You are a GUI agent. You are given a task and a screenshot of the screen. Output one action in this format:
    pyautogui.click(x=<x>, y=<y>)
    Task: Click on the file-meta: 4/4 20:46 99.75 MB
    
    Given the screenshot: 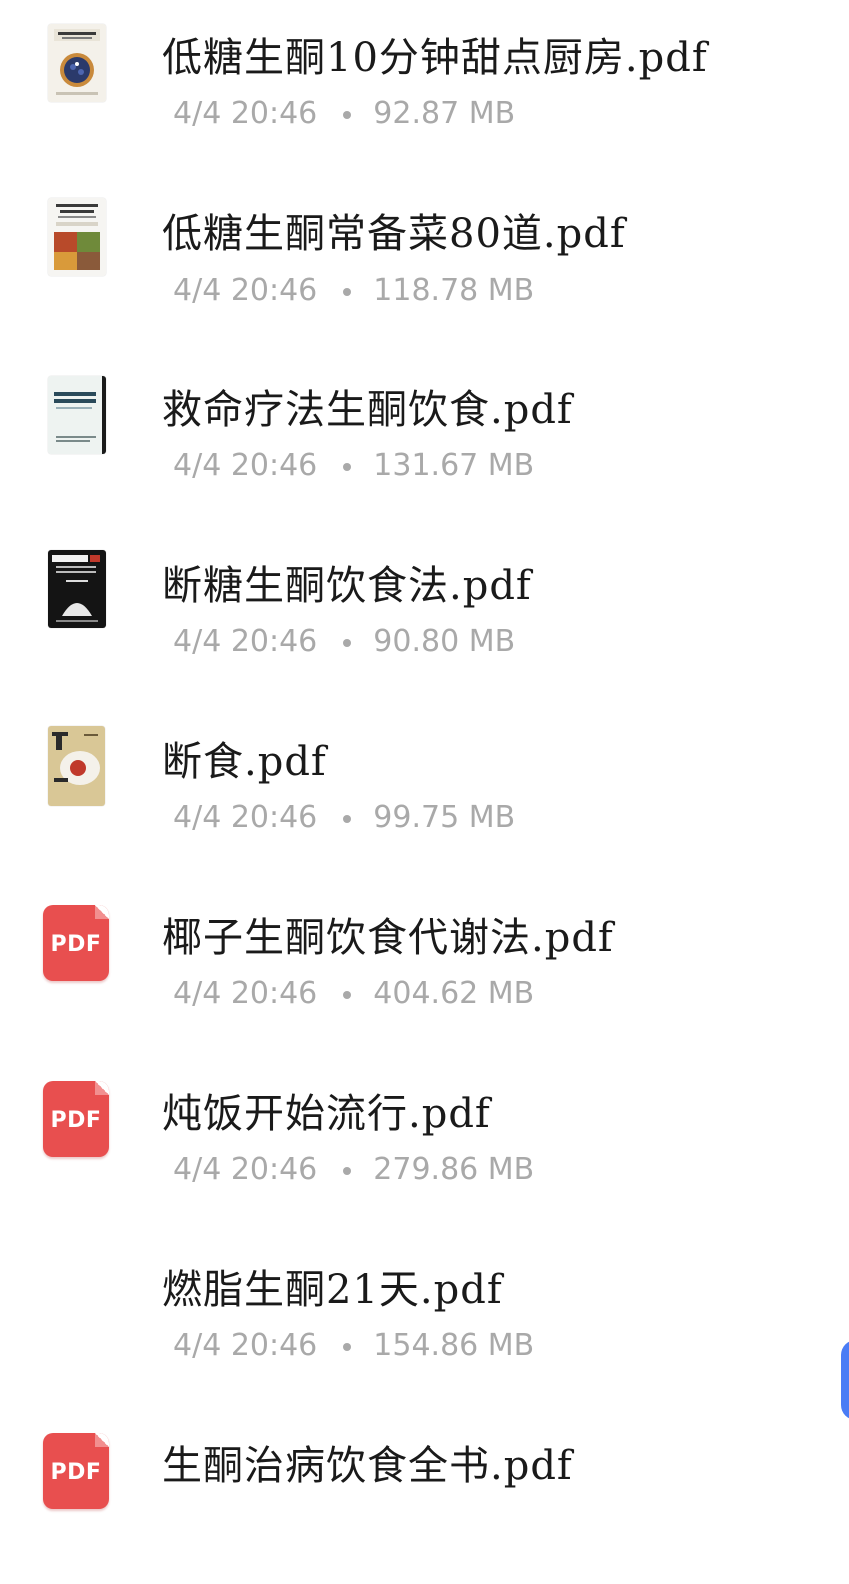 What is the action you would take?
    pyautogui.click(x=344, y=817)
    